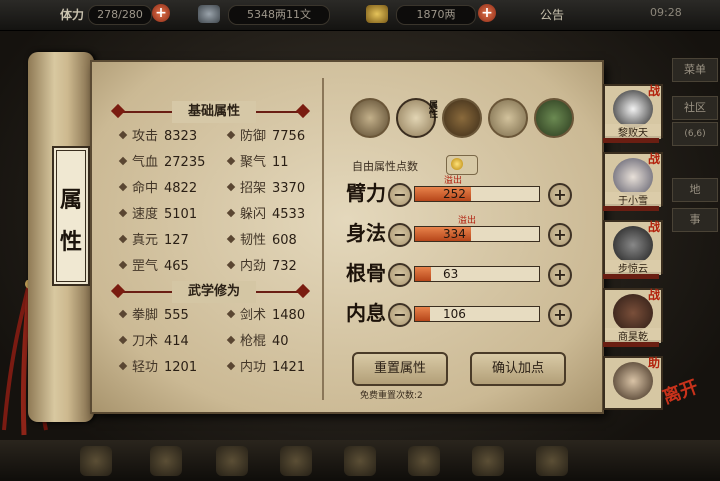  I want to click on stat-value: 3370, so click(289, 188).